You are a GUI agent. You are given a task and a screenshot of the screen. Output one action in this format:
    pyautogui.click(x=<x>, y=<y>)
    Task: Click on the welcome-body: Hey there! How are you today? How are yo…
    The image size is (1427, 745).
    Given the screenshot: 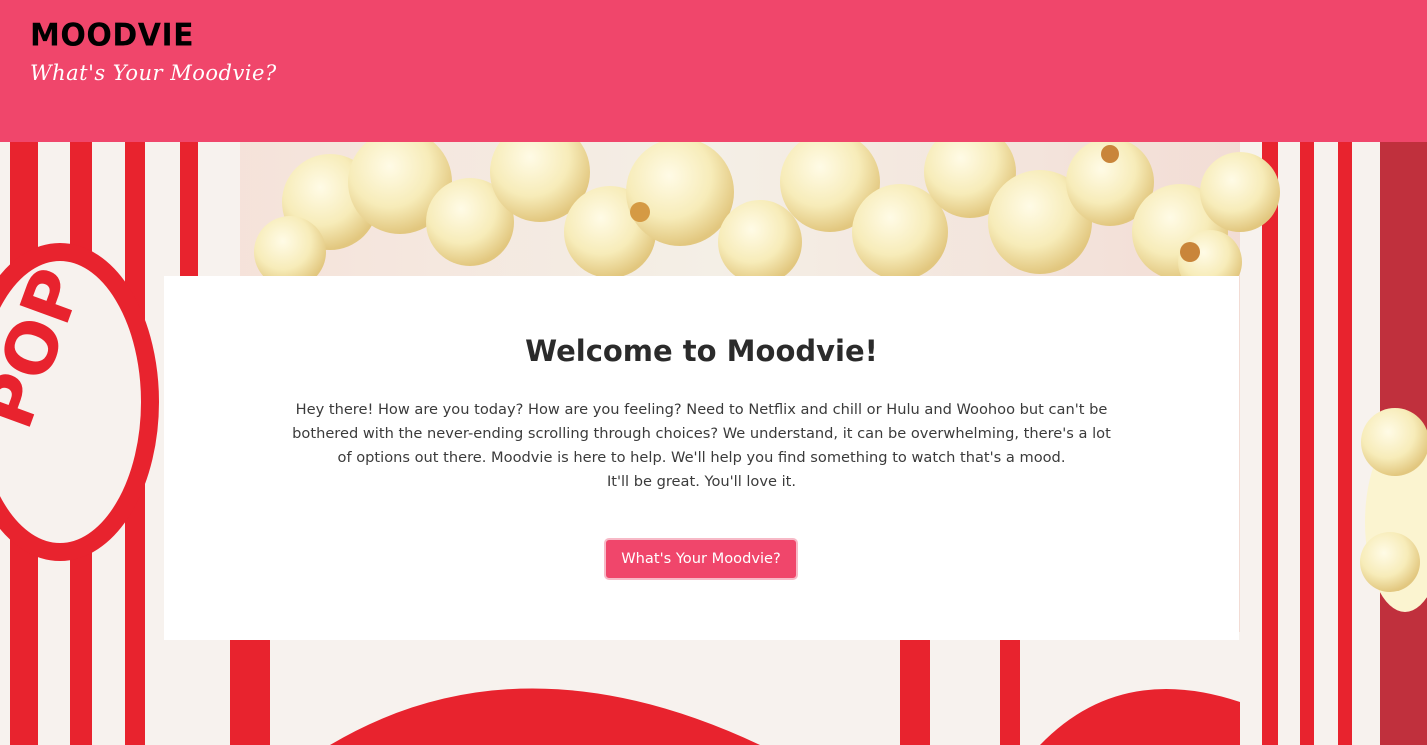 What is the action you would take?
    pyautogui.click(x=701, y=446)
    